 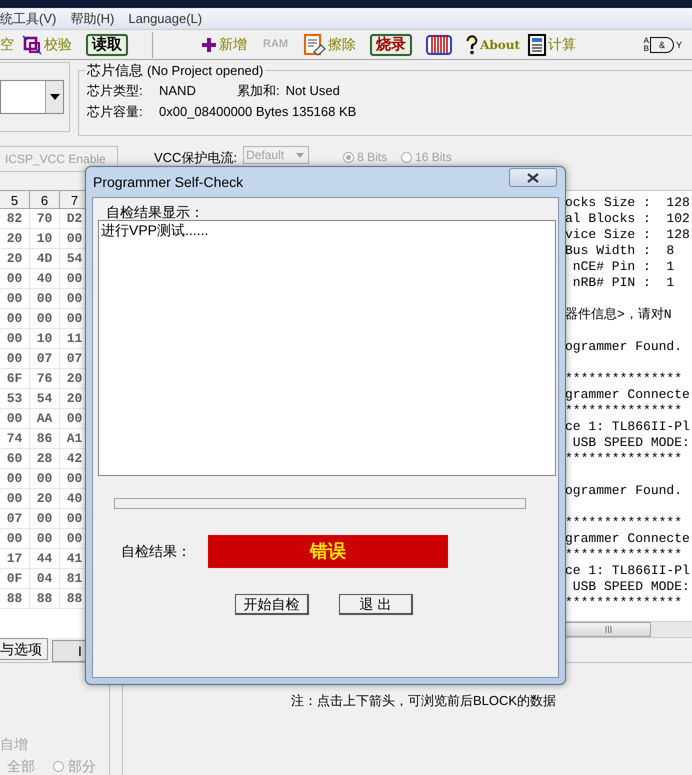 I want to click on result-label: 自检结果：, so click(x=156, y=551).